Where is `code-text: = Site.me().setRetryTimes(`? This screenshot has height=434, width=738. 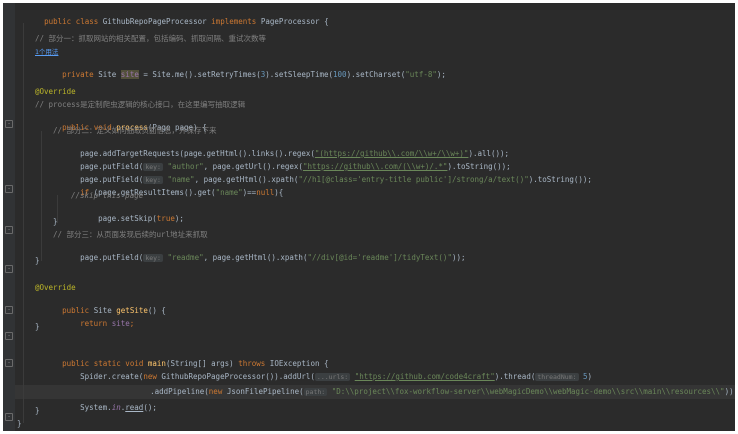 code-text: = Site.me().setRetryTimes( is located at coordinates (199, 74).